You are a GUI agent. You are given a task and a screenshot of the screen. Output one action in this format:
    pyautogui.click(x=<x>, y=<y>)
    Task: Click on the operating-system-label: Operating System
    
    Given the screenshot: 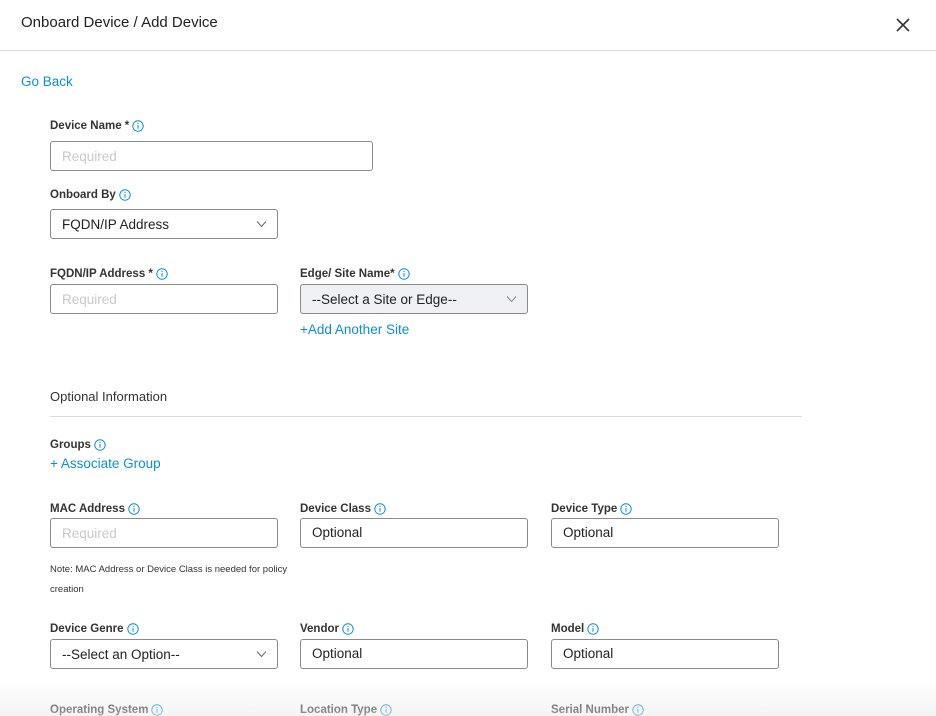 What is the action you would take?
    pyautogui.click(x=107, y=710)
    